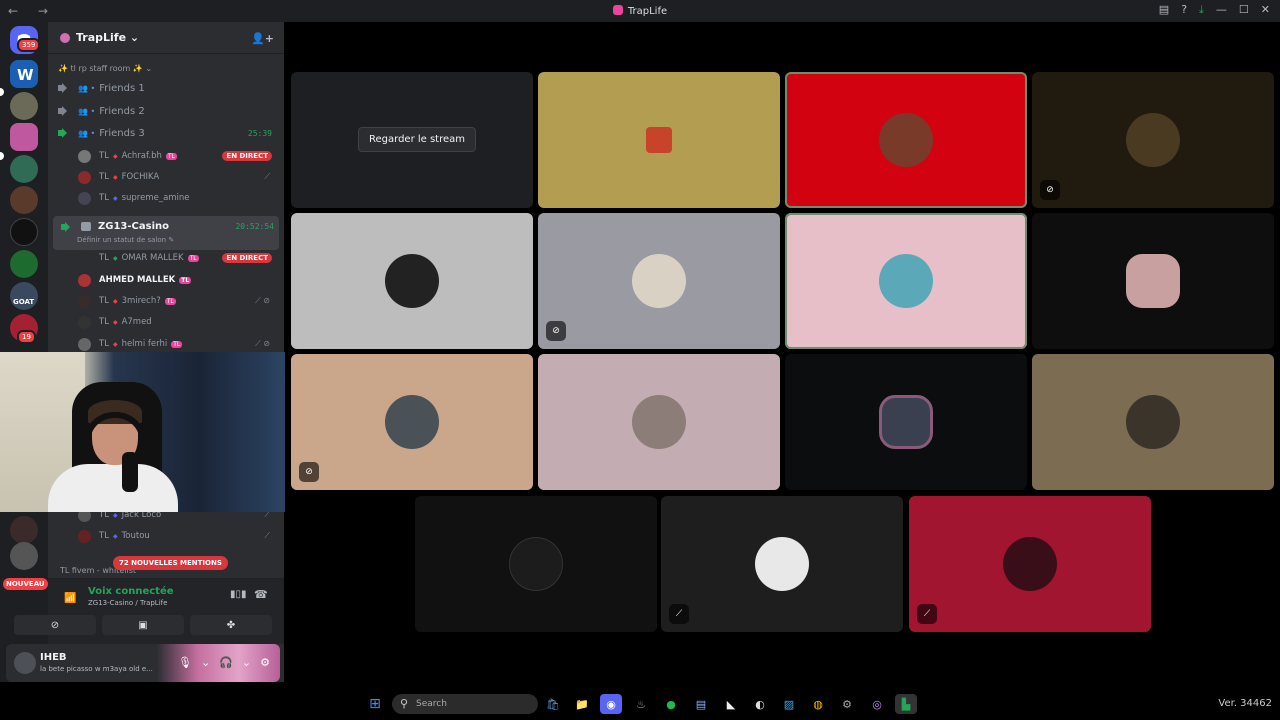  Describe the element at coordinates (375, 704) in the screenshot. I see `windows-start-icon: ⊞` at that location.